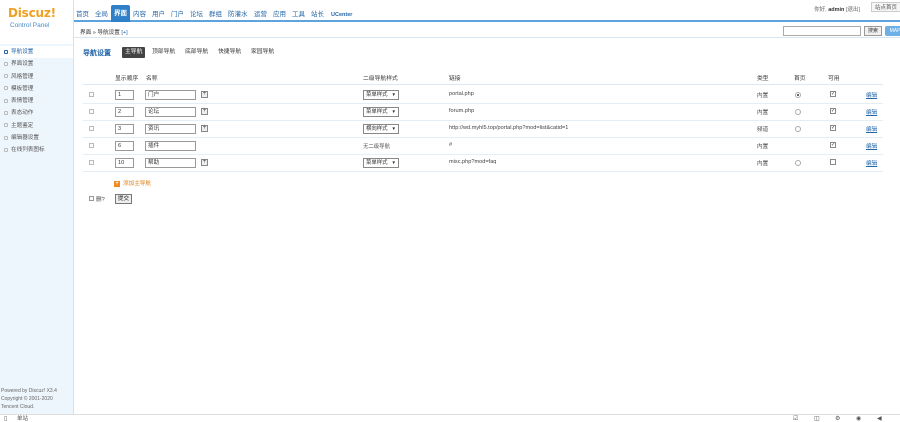  I want to click on order-input: 10, so click(124, 163).